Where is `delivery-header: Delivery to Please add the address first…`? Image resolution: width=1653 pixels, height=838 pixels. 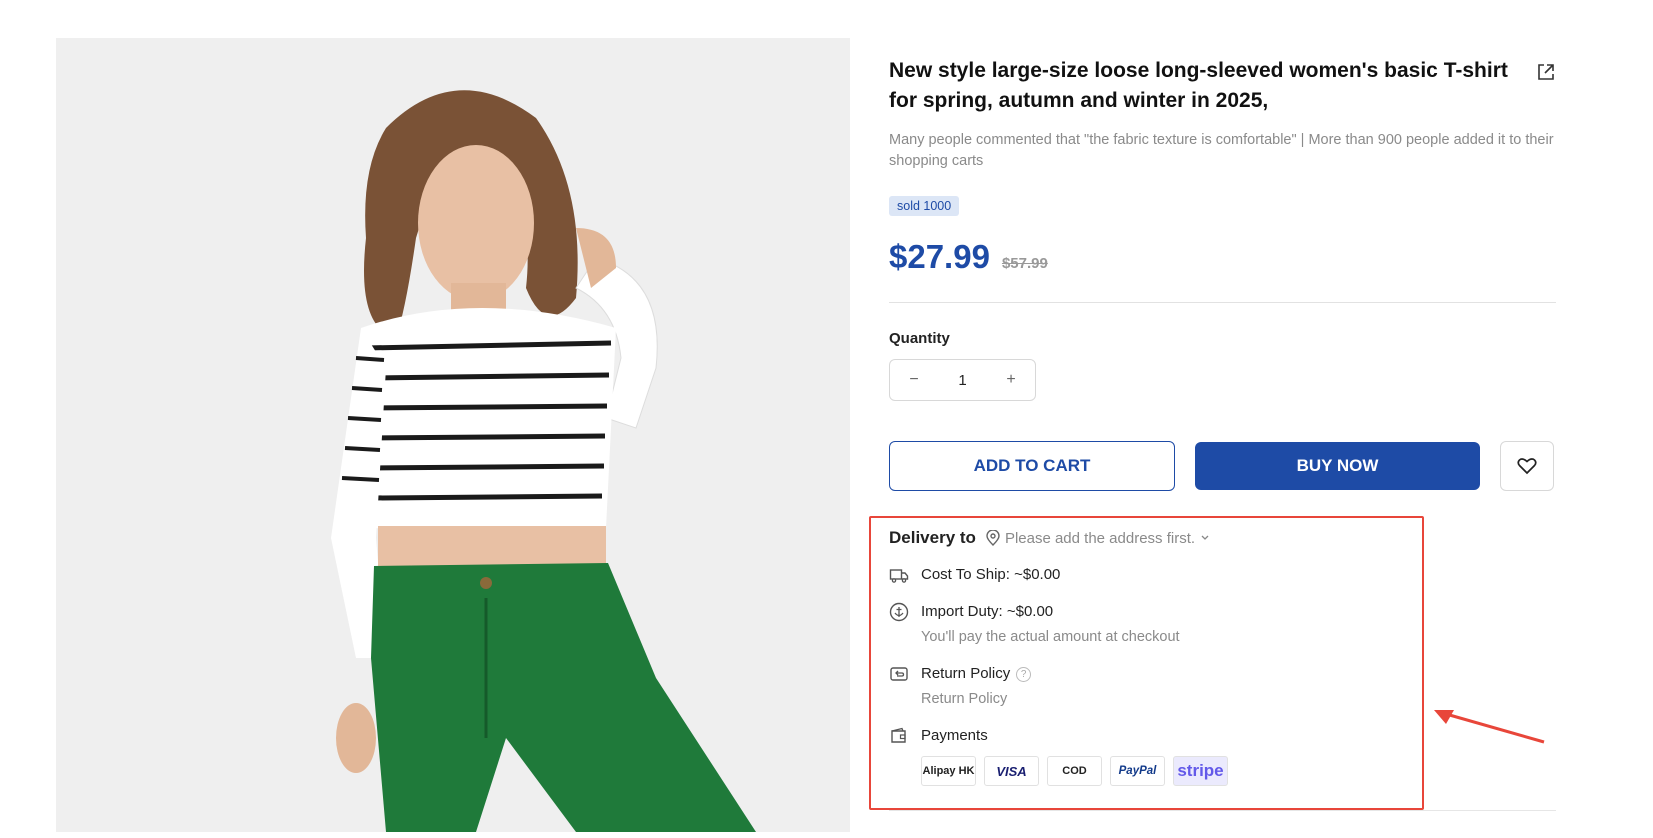 delivery-header: Delivery to Please add the address first… is located at coordinates (1159, 538).